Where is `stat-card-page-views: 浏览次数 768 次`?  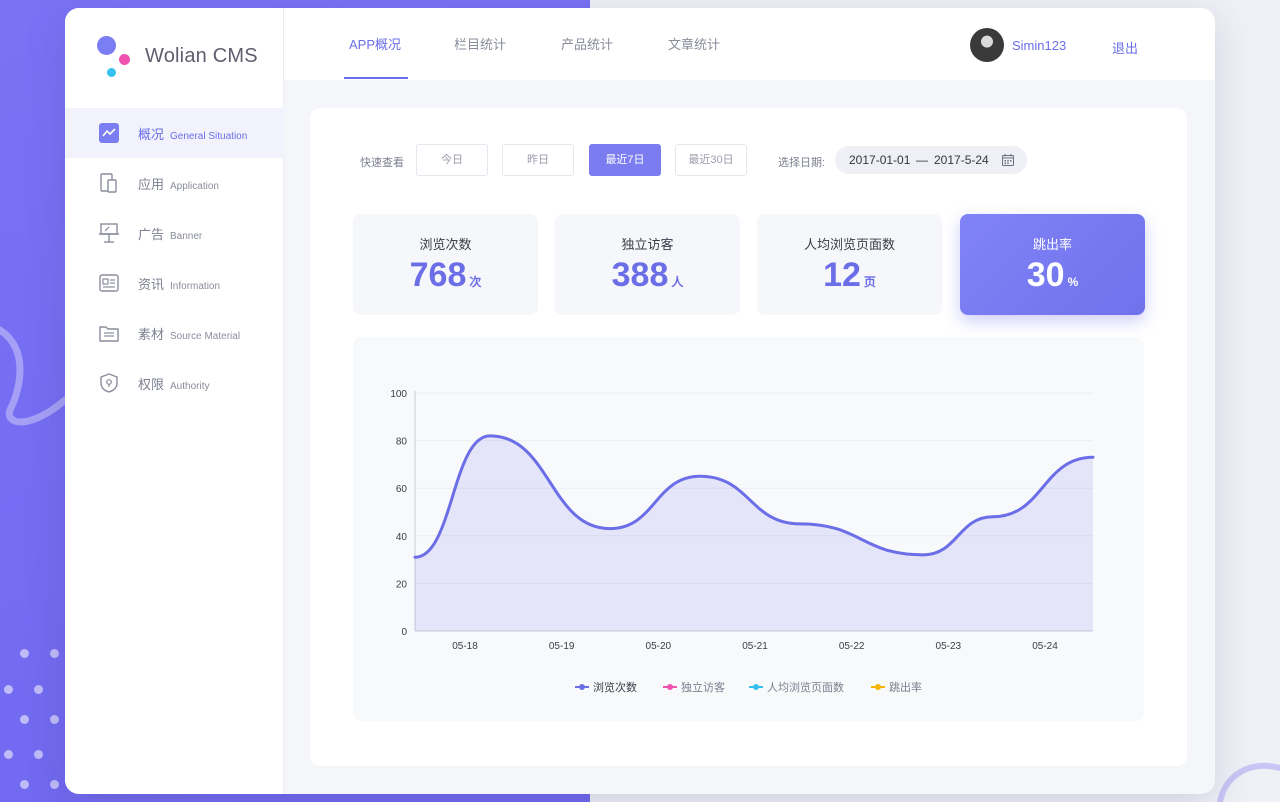
stat-card-page-views: 浏览次数 768 次 is located at coordinates (445, 264).